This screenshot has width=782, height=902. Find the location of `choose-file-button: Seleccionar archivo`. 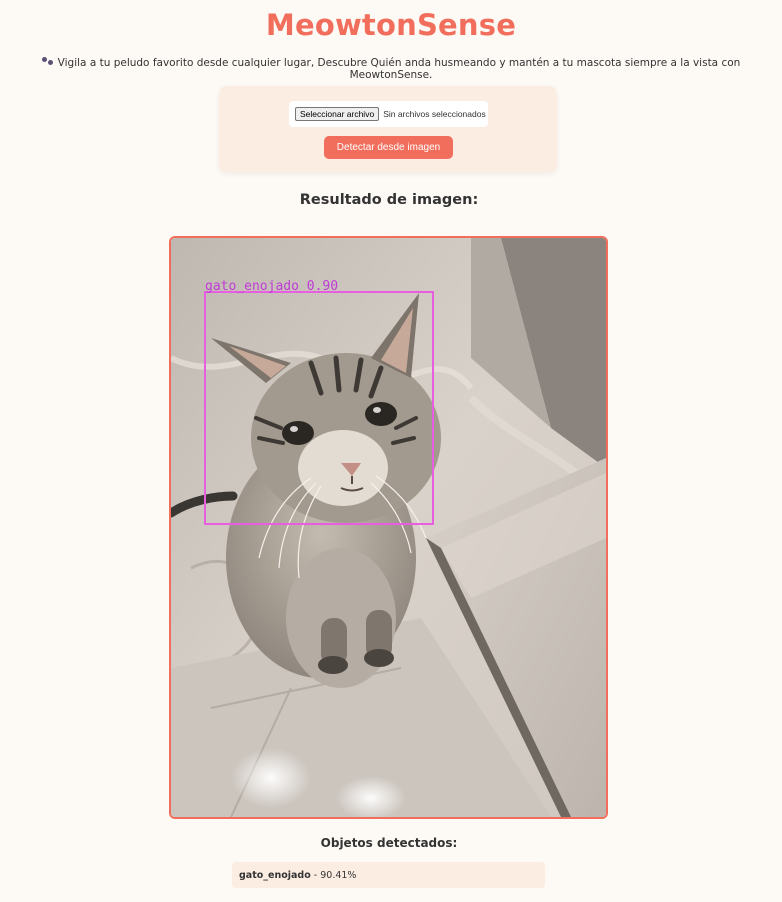

choose-file-button: Seleccionar archivo is located at coordinates (337, 114).